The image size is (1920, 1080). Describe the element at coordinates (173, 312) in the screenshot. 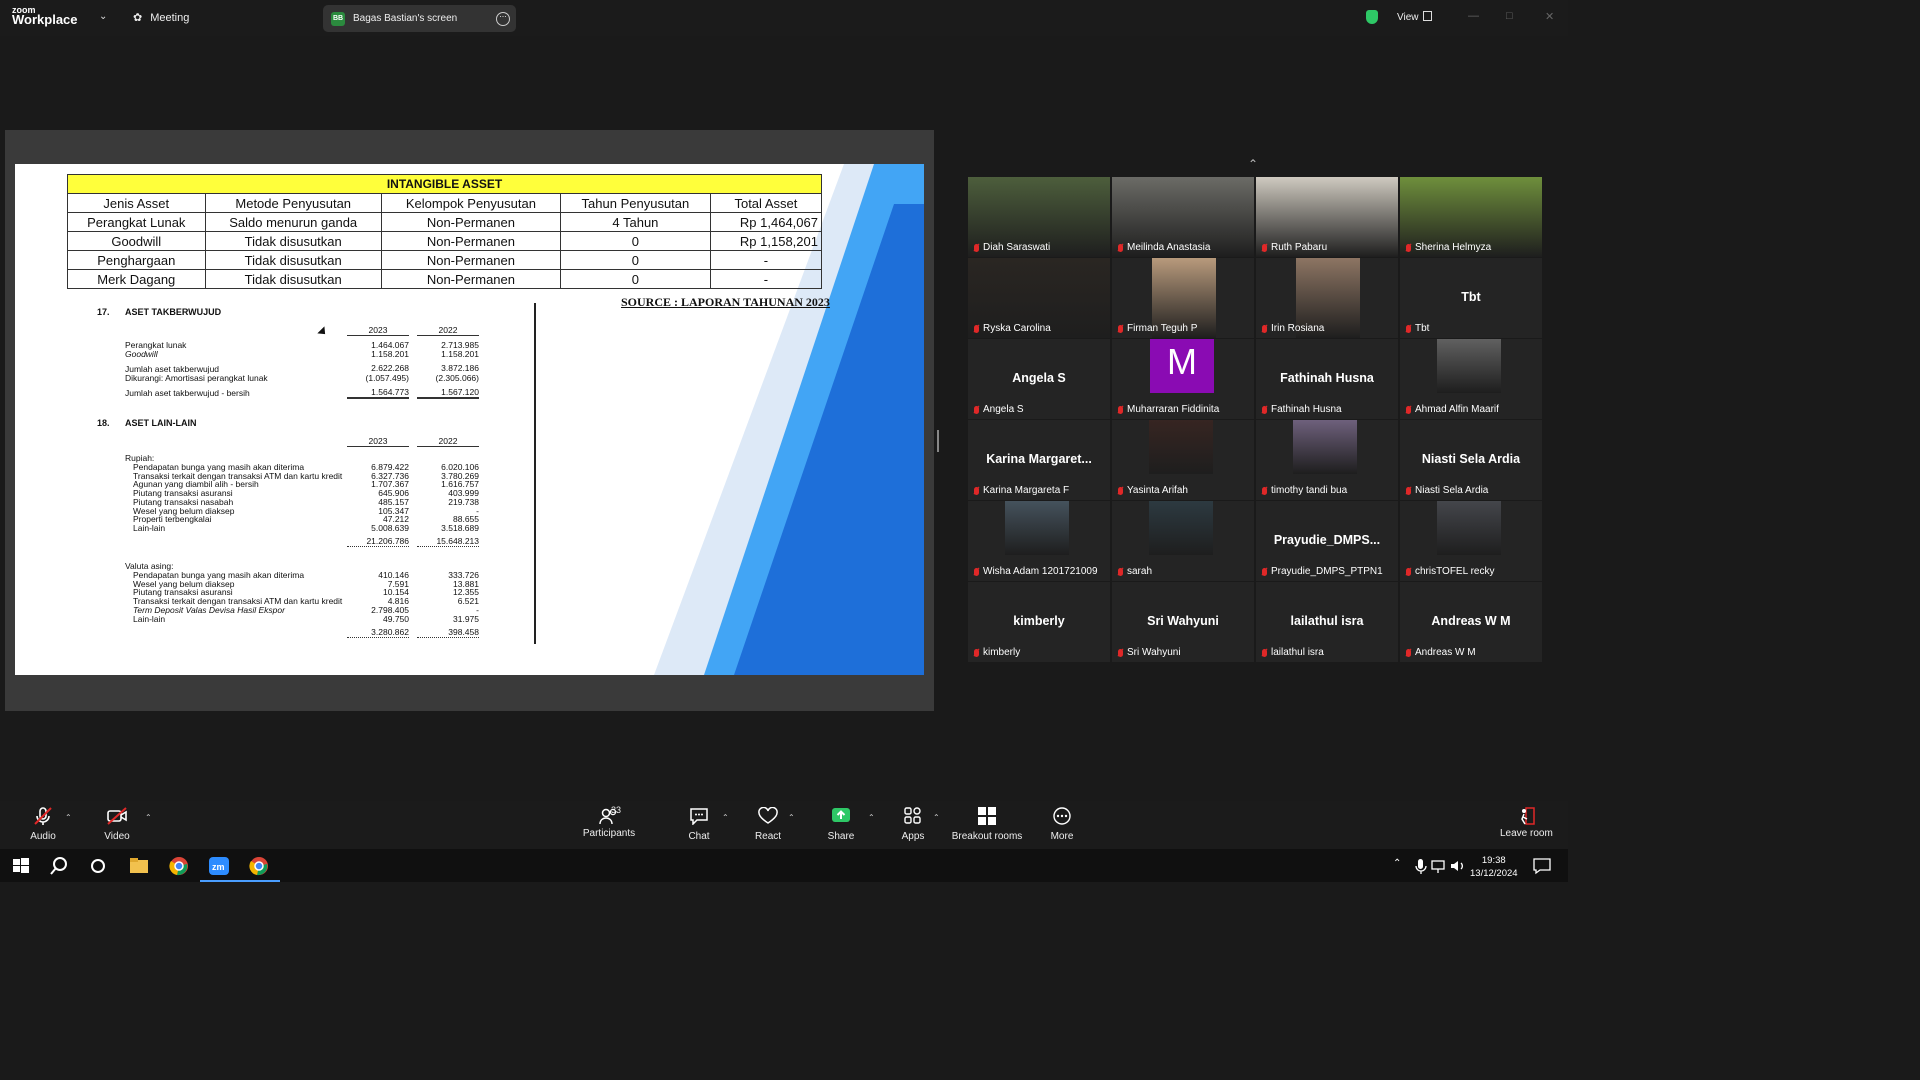

I see `section-title: ASET TAKBERWUJUD` at that location.